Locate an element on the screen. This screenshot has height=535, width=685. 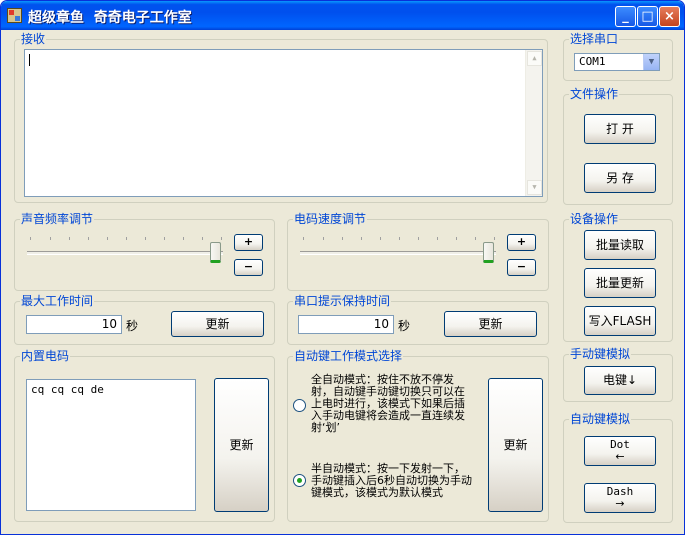
code-speed-minus-button: − is located at coordinates (521, 267).